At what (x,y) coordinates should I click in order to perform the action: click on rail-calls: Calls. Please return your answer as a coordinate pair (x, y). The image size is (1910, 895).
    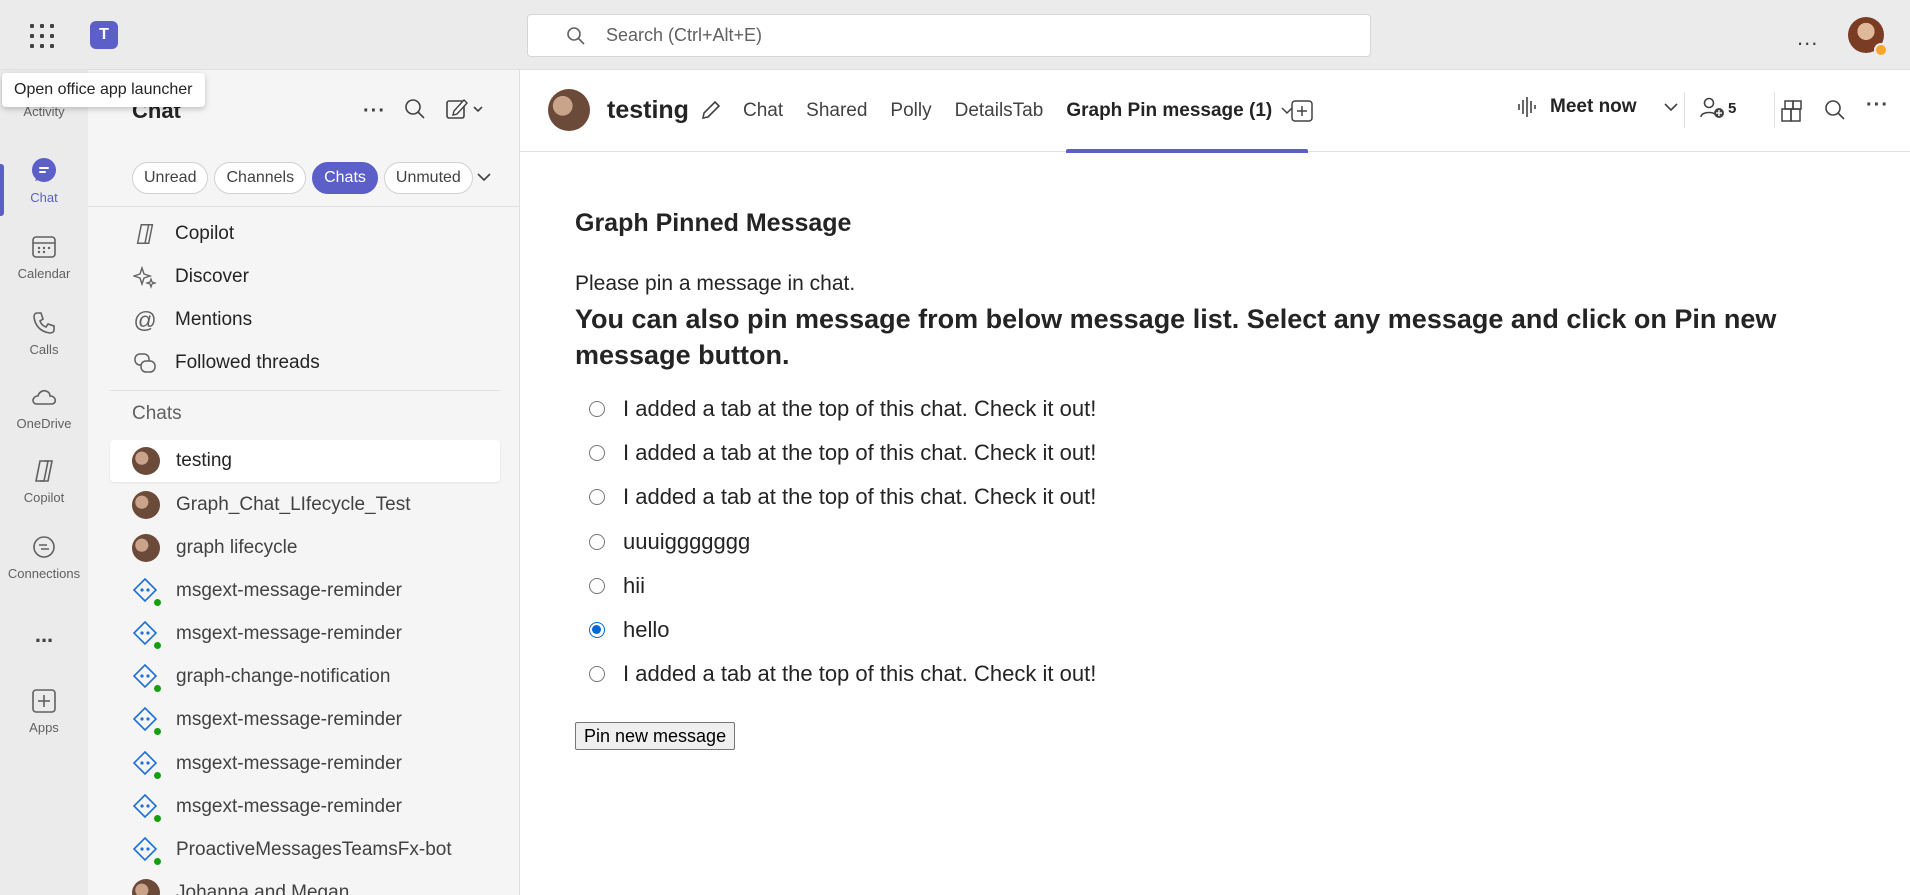
    Looking at the image, I should click on (44, 342).